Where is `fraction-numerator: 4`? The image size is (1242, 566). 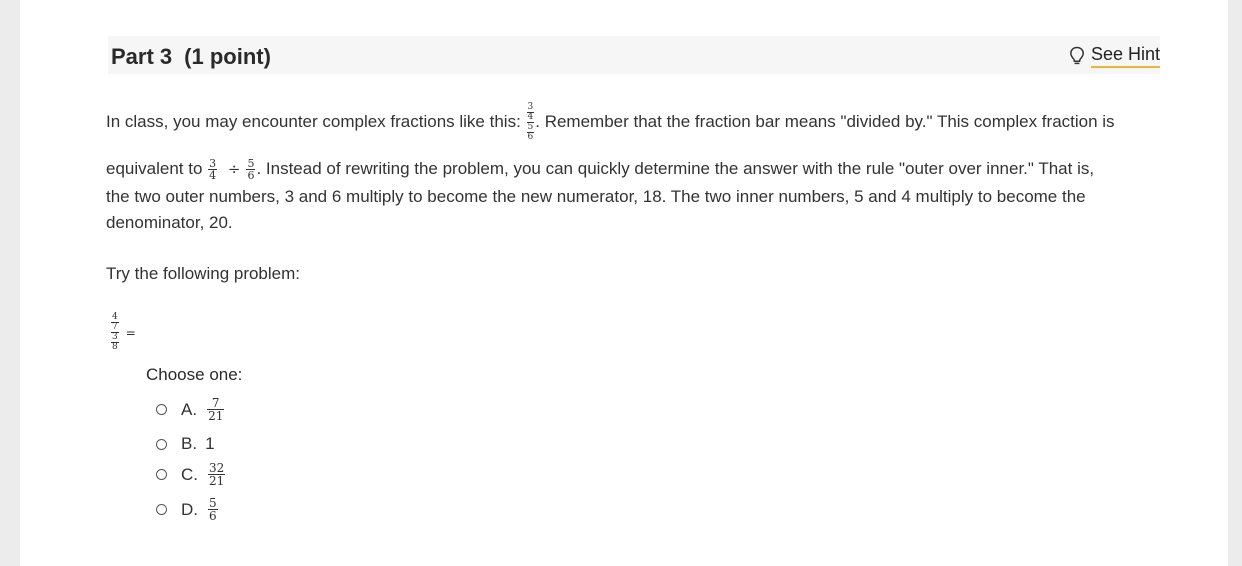
fraction-numerator: 4 is located at coordinates (115, 317).